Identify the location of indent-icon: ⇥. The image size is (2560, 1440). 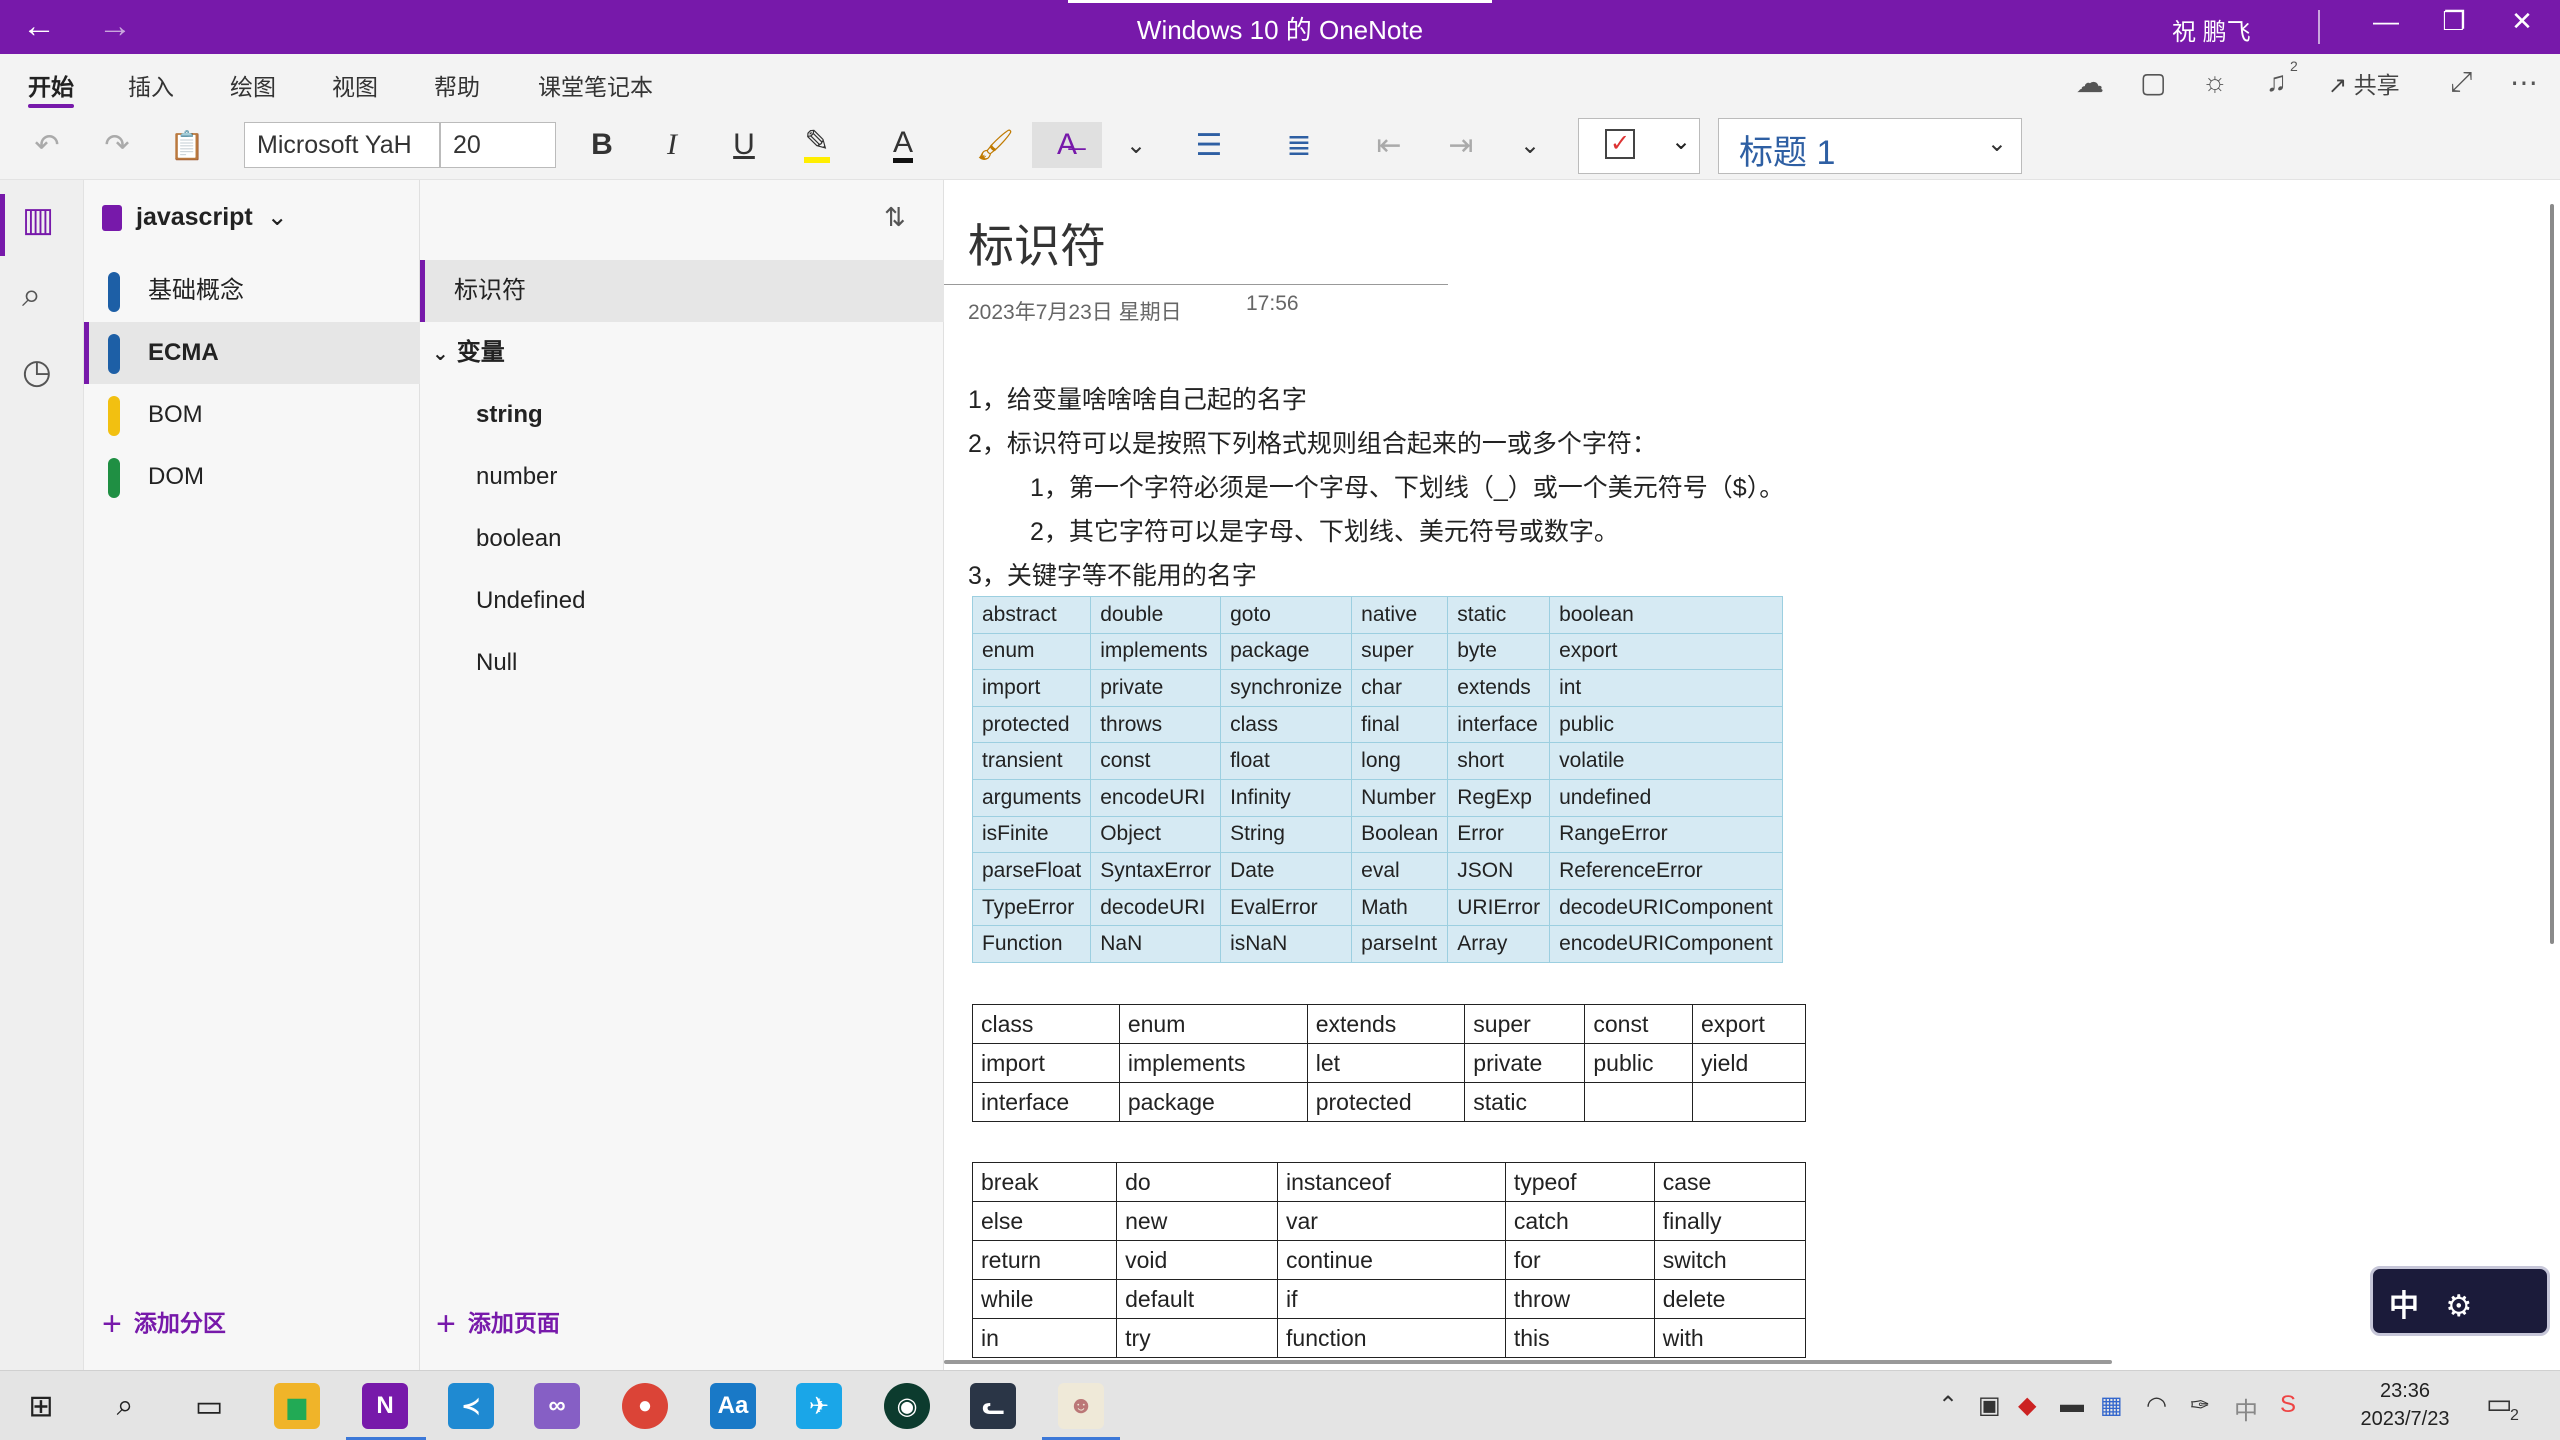
(1461, 145).